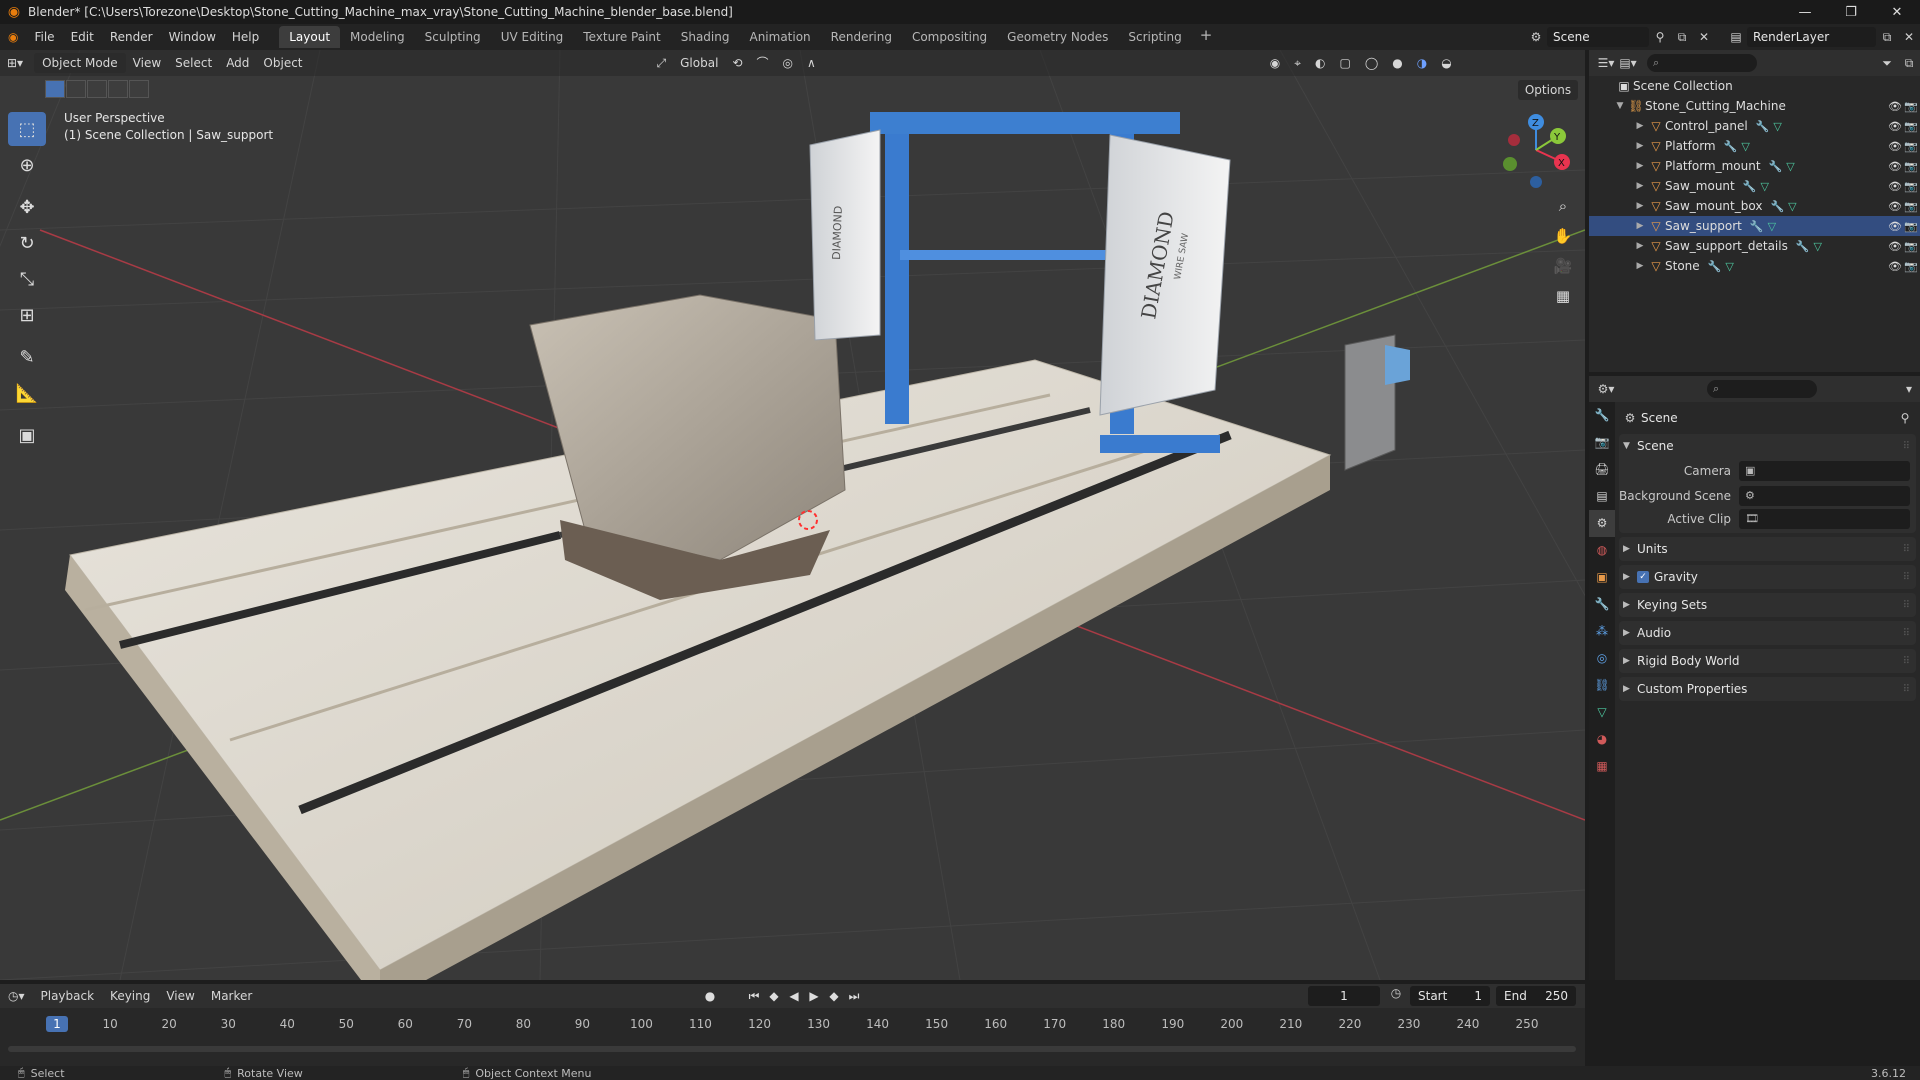 The image size is (1920, 1080). What do you see at coordinates (1909, 389) in the screenshot?
I see `properties-options-icon: ▾` at bounding box center [1909, 389].